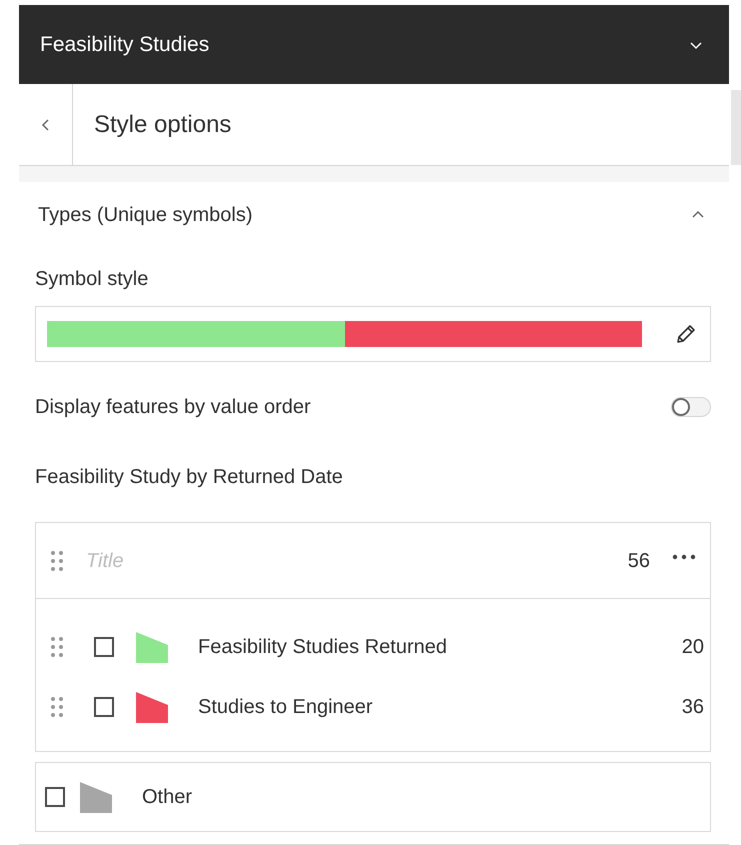 This screenshot has width=741, height=845. What do you see at coordinates (693, 707) in the screenshot?
I see `item-count: 36` at bounding box center [693, 707].